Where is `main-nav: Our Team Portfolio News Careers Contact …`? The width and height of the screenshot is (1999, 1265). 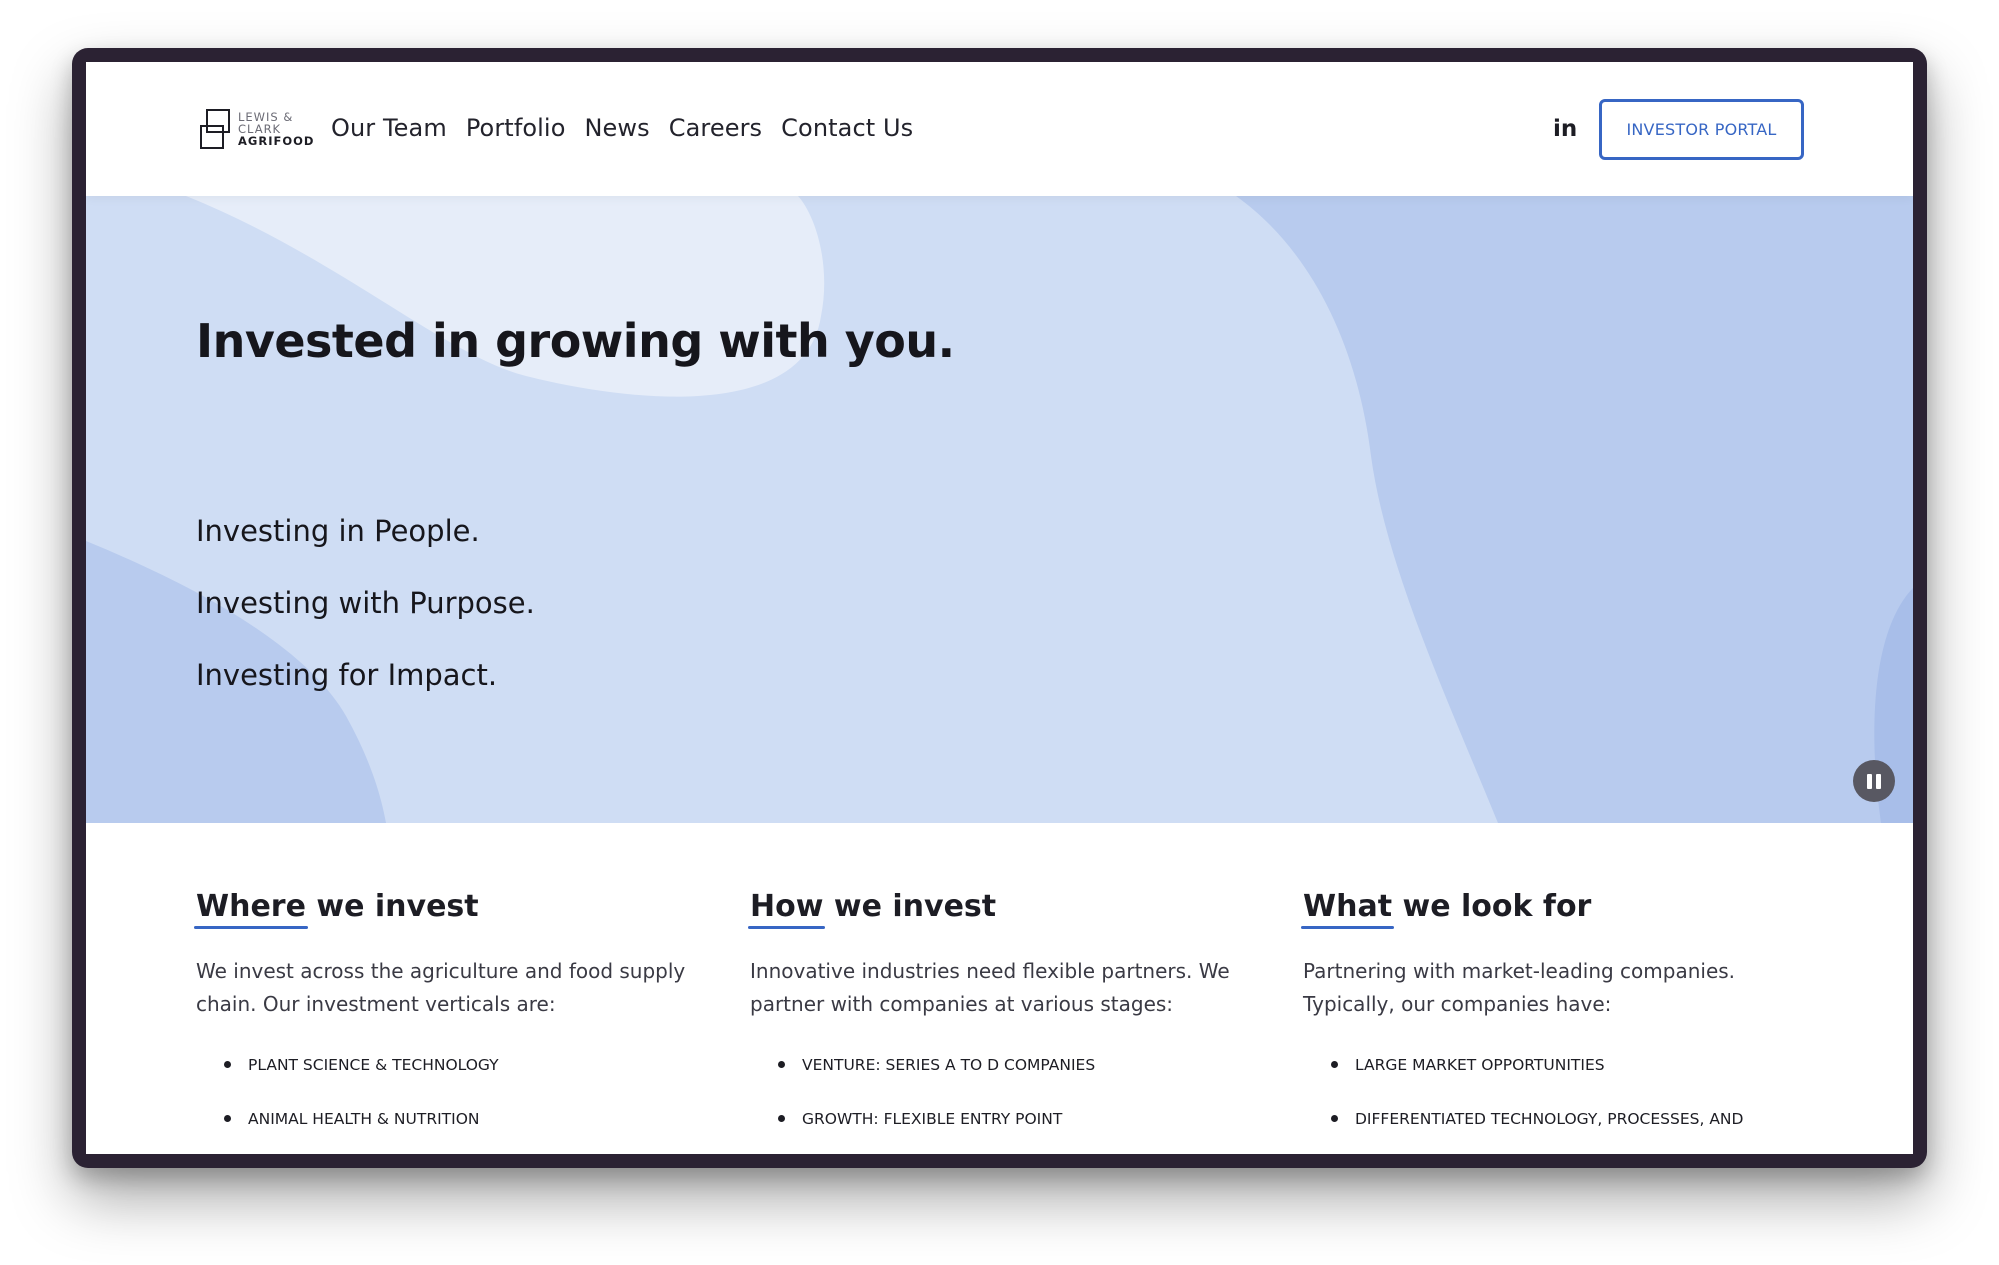
main-nav: Our Team Portfolio News Careers Contact … is located at coordinates (622, 128).